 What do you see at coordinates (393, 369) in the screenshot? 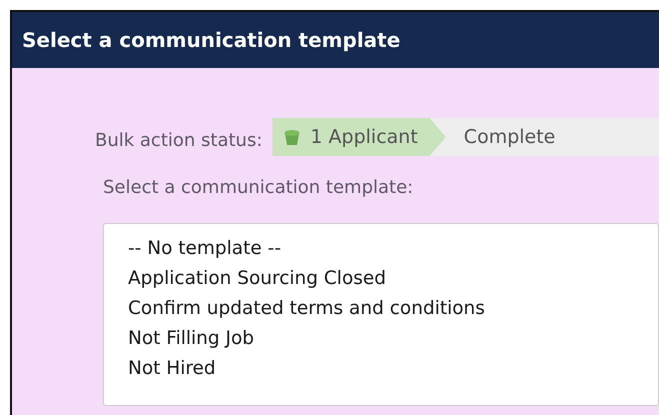
I see `template-option: Not Hired` at bounding box center [393, 369].